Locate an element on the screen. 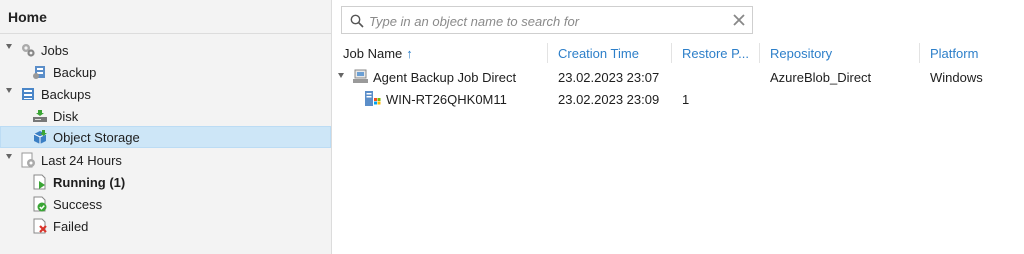 Image resolution: width=1024 pixels, height=254 pixels. tree-item-disk: Disk is located at coordinates (165, 116).